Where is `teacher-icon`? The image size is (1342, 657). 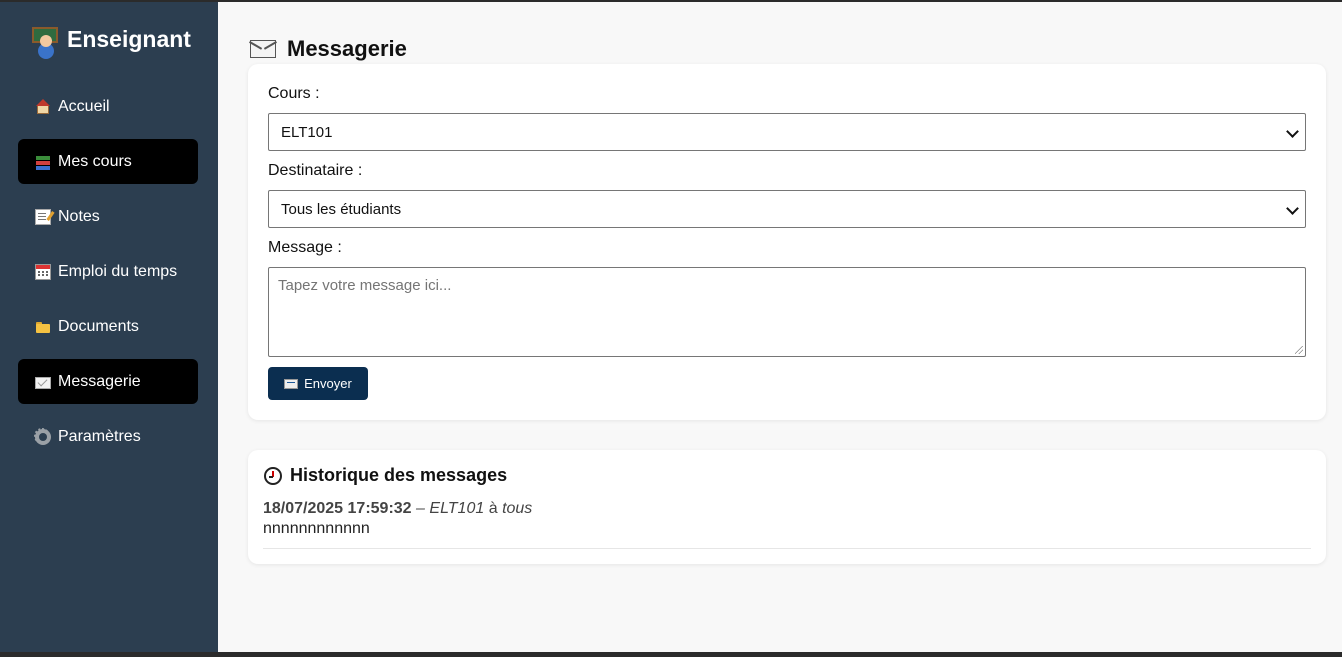
teacher-icon is located at coordinates (45, 39).